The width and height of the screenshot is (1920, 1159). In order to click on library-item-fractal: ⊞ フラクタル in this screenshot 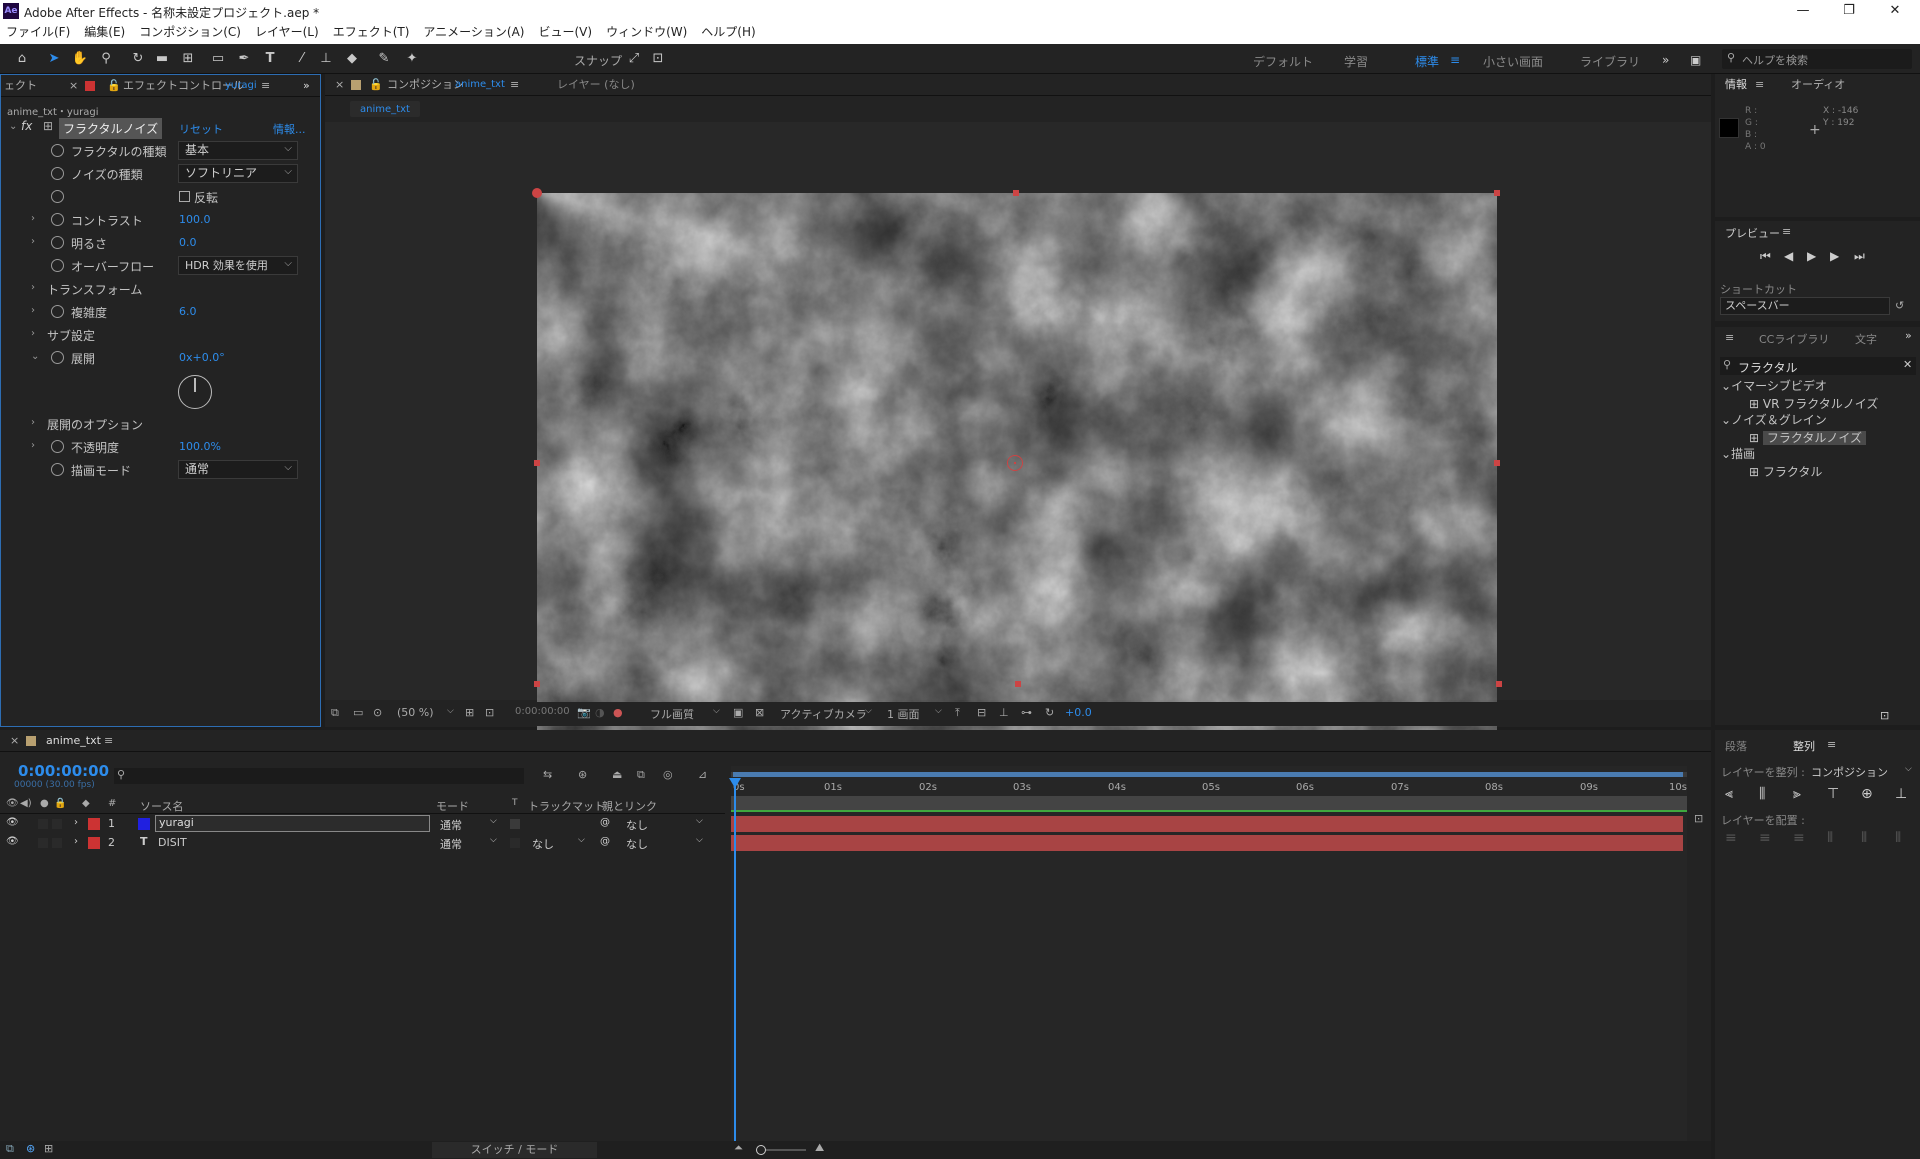, I will do `click(1785, 471)`.